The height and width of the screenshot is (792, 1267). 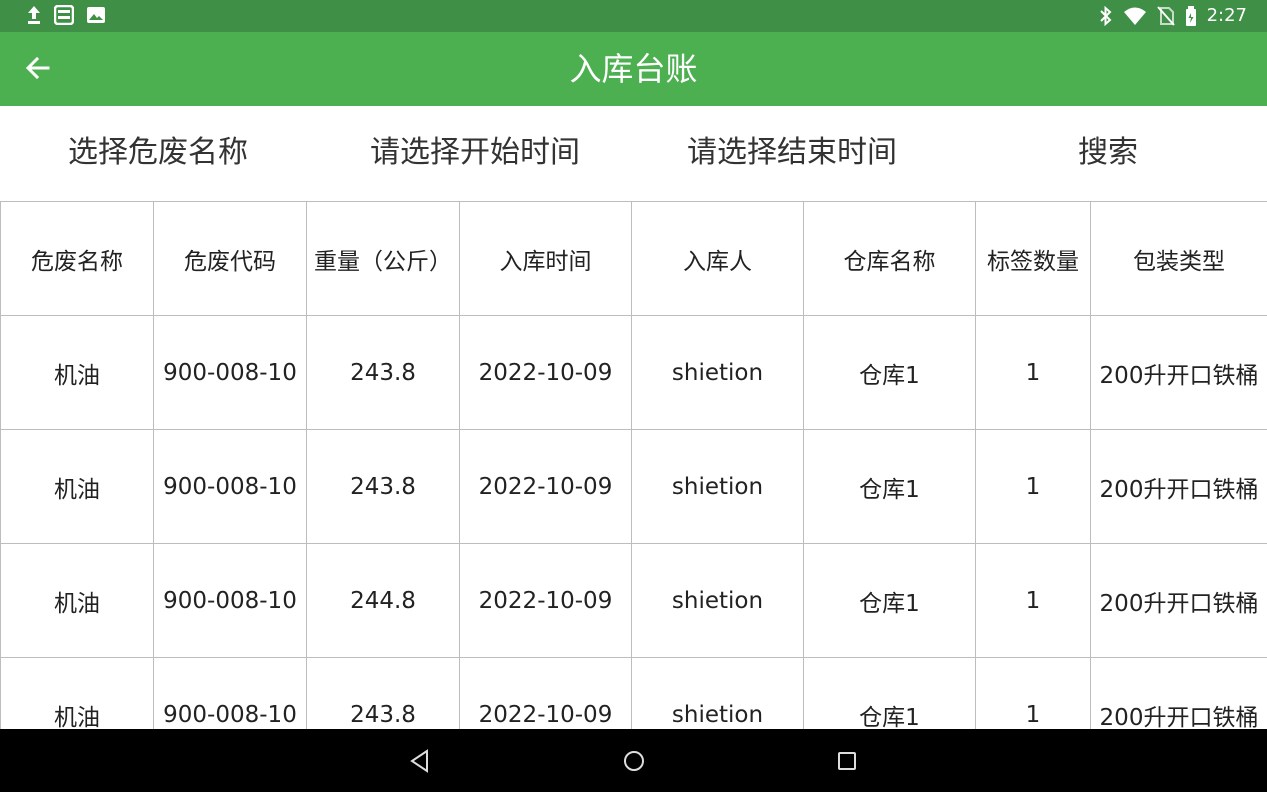 I want to click on bluetooth-icon, so click(x=1105, y=16).